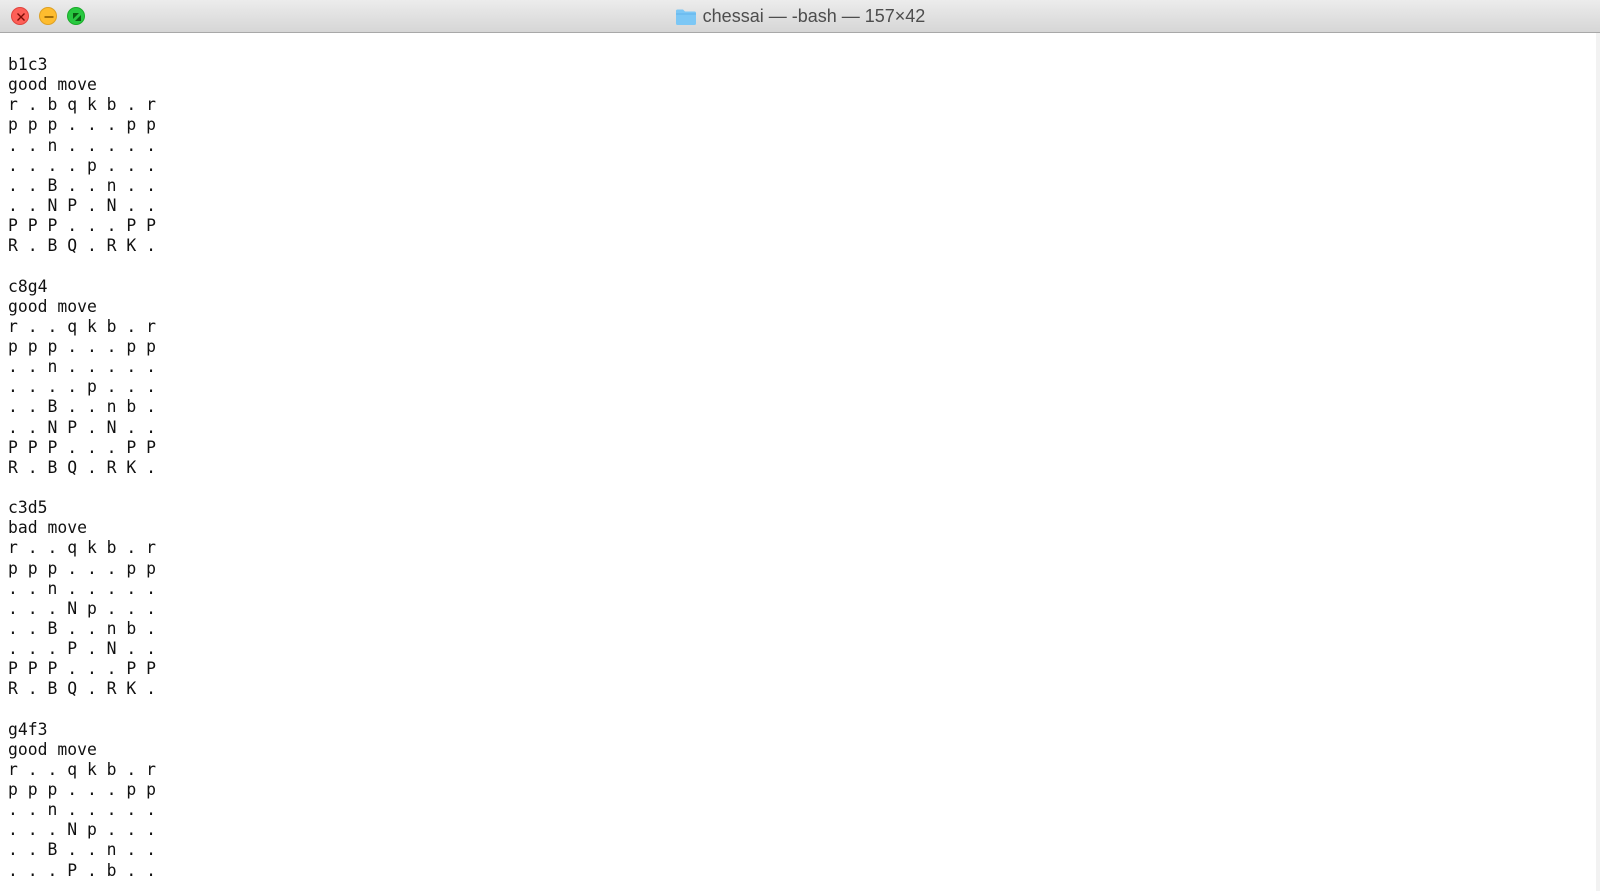 The image size is (1600, 891). Describe the element at coordinates (82, 870) in the screenshot. I see `terminal-line: . . . P . b . .` at that location.